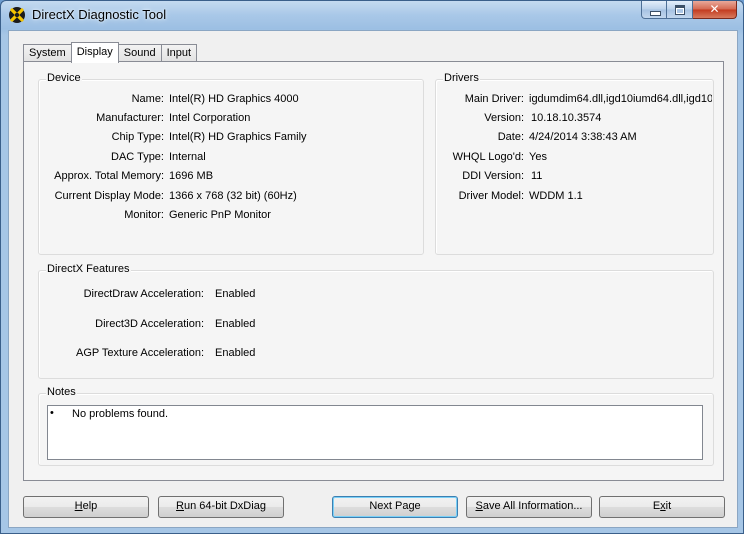  Describe the element at coordinates (372, 15) in the screenshot. I see `title-bar: DirectX Diagnostic Tool ✕` at that location.